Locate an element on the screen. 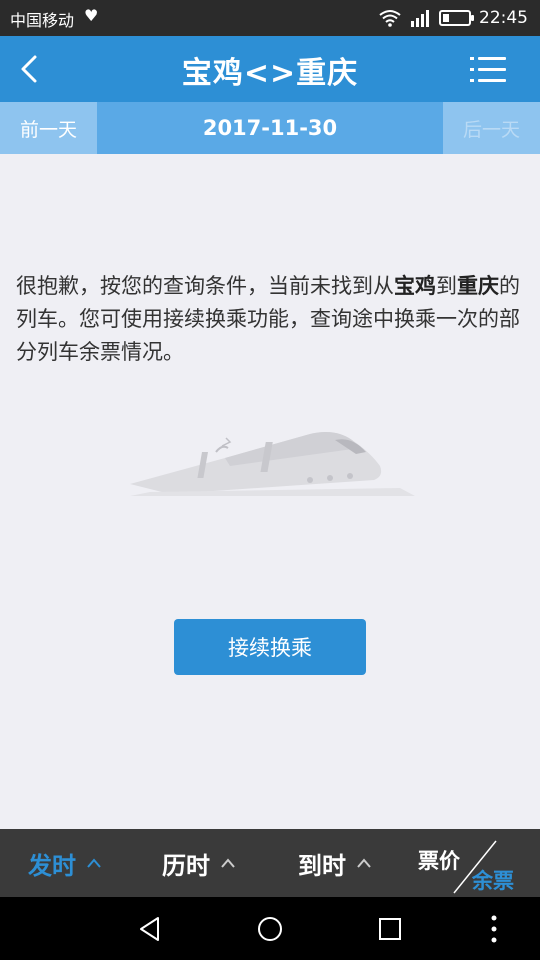 Image resolution: width=540 pixels, height=960 pixels. heart-icon: ♥ is located at coordinates (91, 15).